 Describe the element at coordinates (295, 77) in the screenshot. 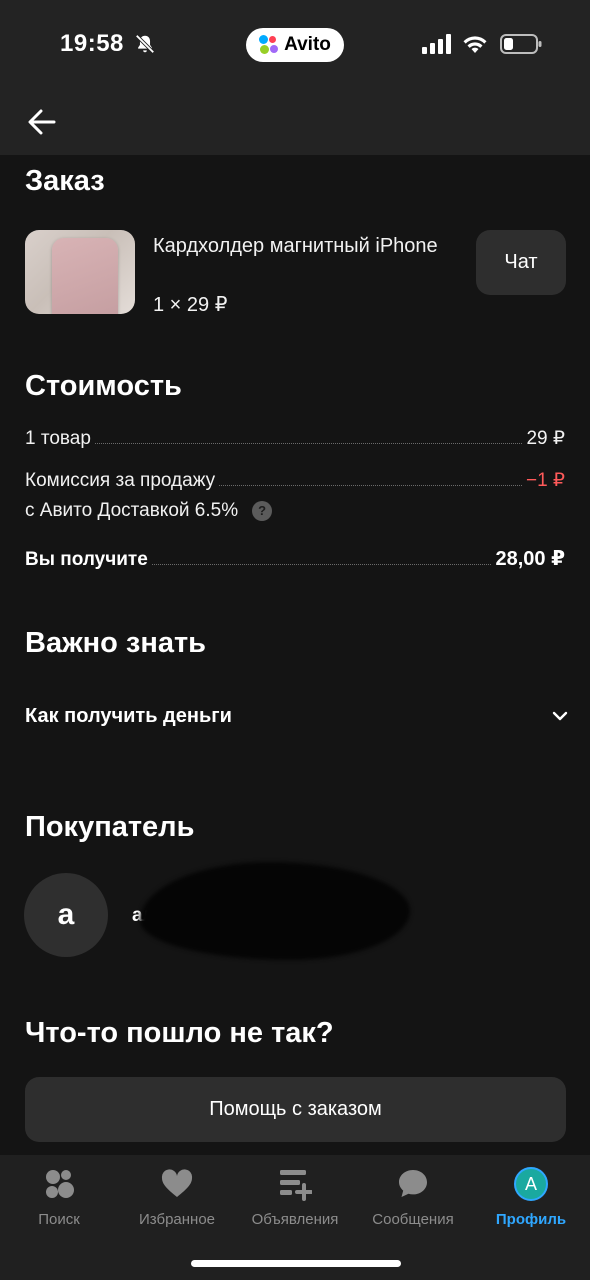

I see `top-bar: 19:58 Avito` at that location.